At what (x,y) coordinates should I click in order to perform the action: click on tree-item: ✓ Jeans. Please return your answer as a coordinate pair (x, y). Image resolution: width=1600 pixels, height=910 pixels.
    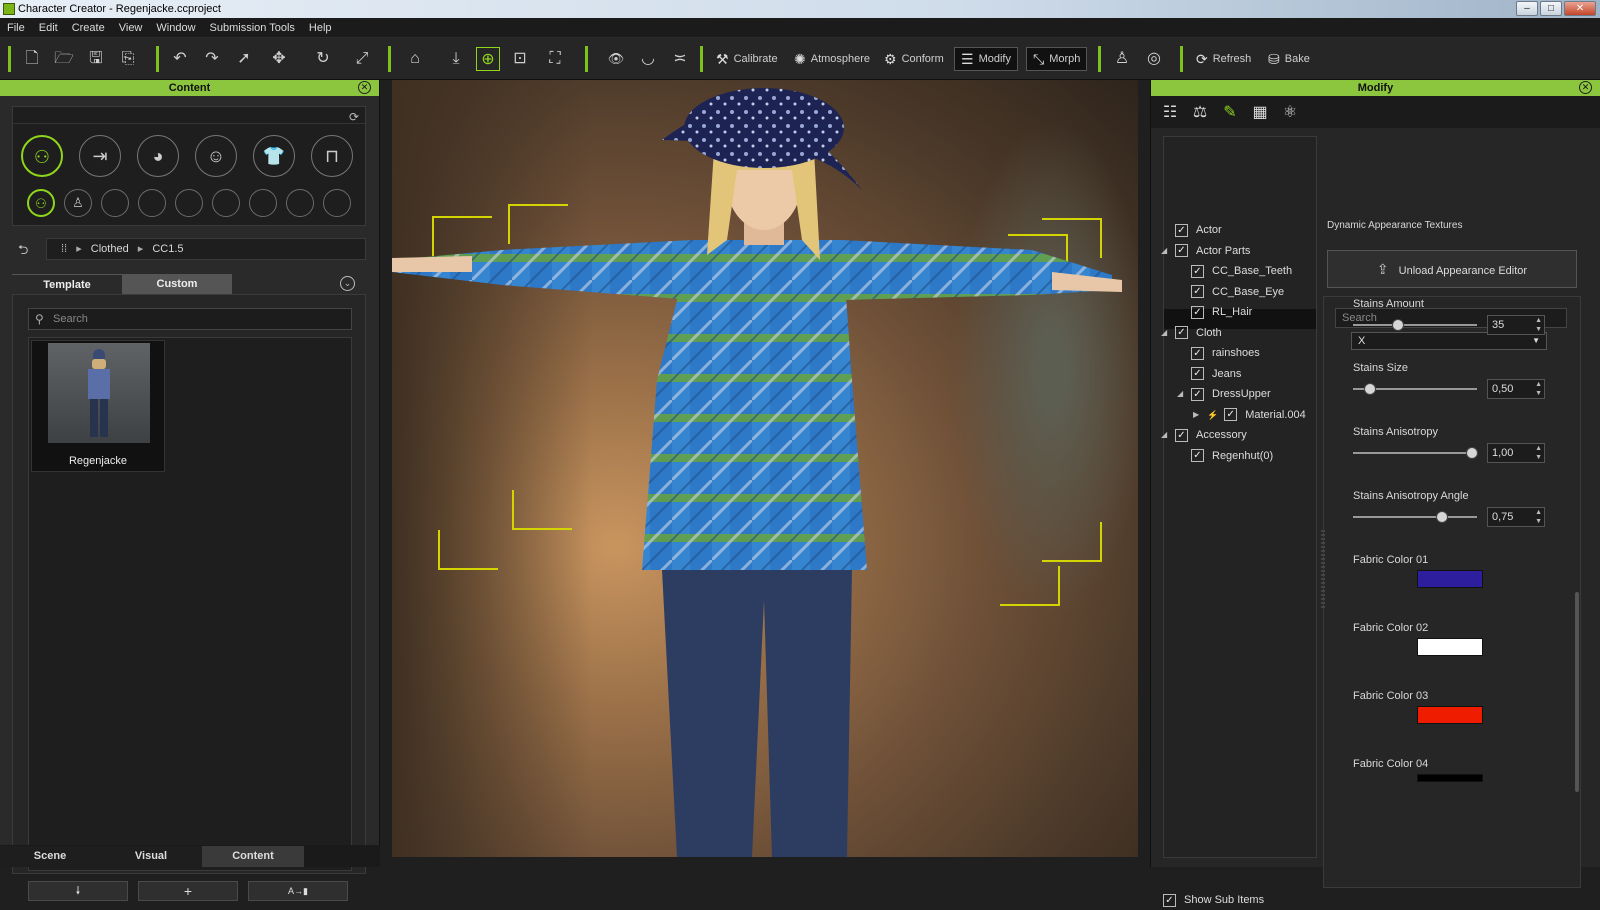
    Looking at the image, I should click on (1209, 374).